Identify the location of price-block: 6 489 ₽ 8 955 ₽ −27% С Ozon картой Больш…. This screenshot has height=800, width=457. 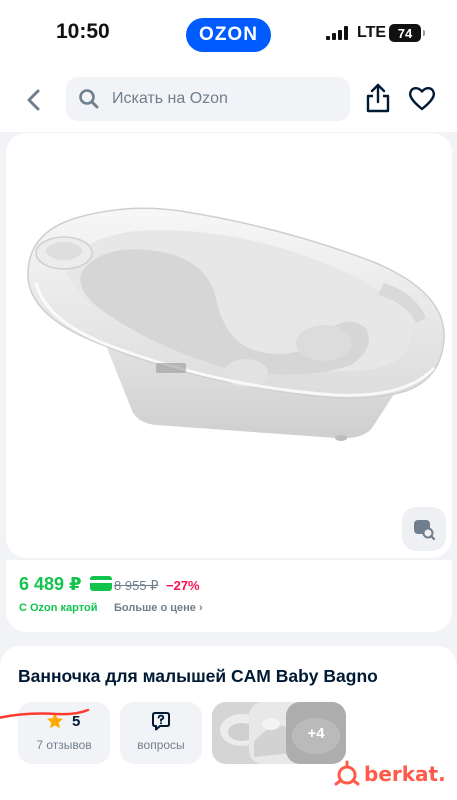
(229, 596).